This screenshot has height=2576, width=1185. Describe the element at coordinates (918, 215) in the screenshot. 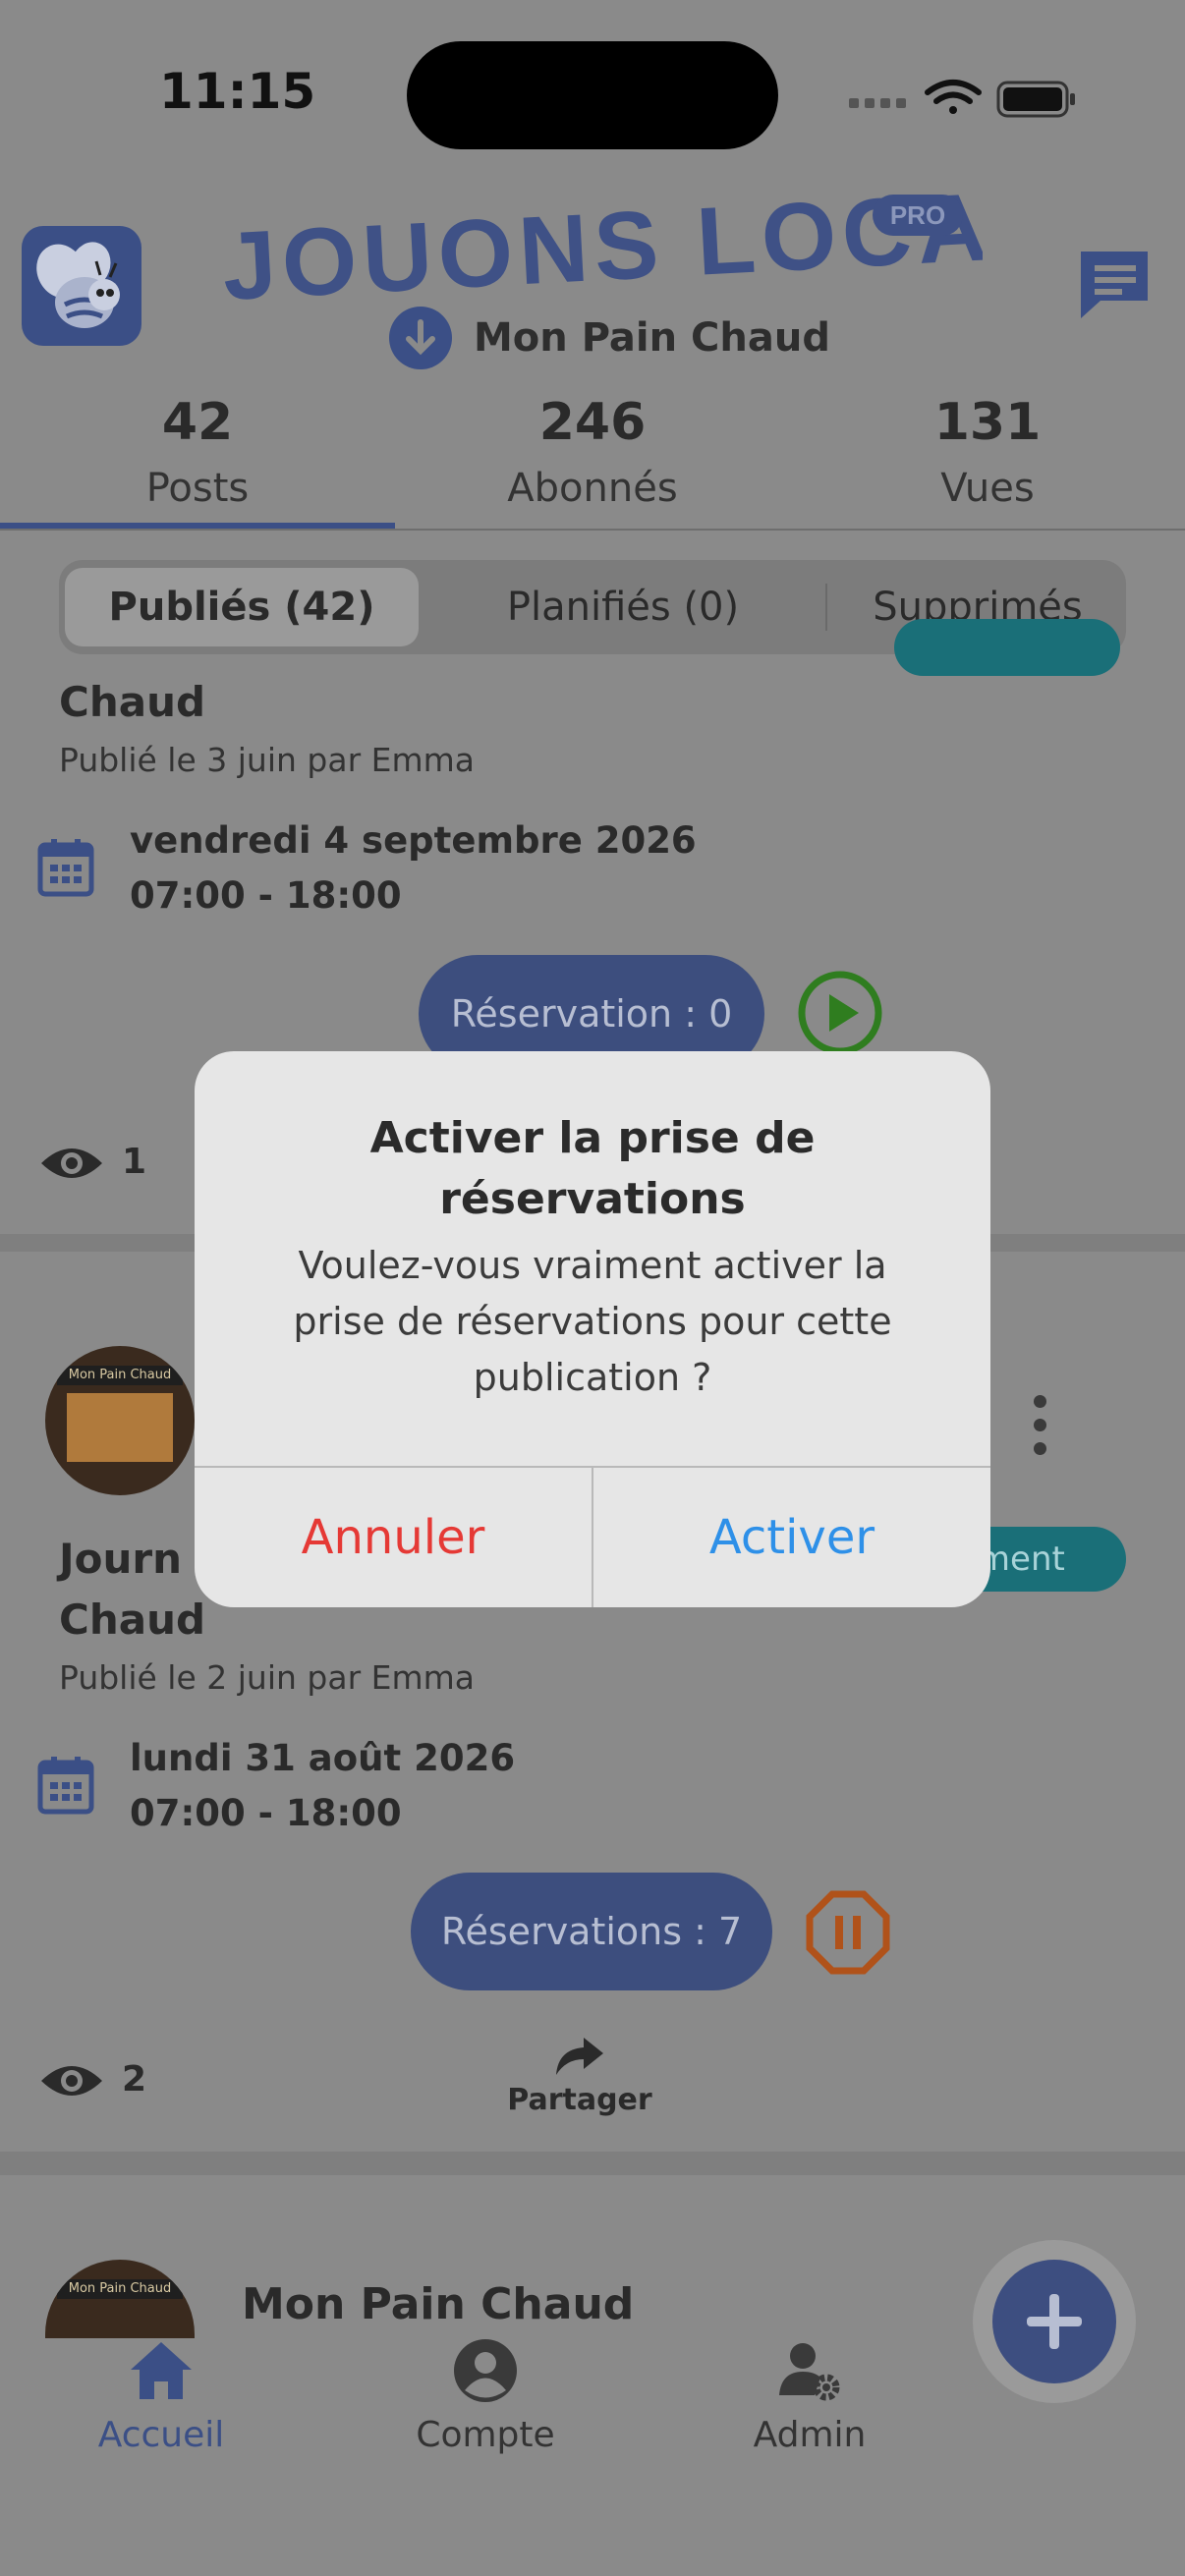

I see `pro-badge-text: PRO` at that location.